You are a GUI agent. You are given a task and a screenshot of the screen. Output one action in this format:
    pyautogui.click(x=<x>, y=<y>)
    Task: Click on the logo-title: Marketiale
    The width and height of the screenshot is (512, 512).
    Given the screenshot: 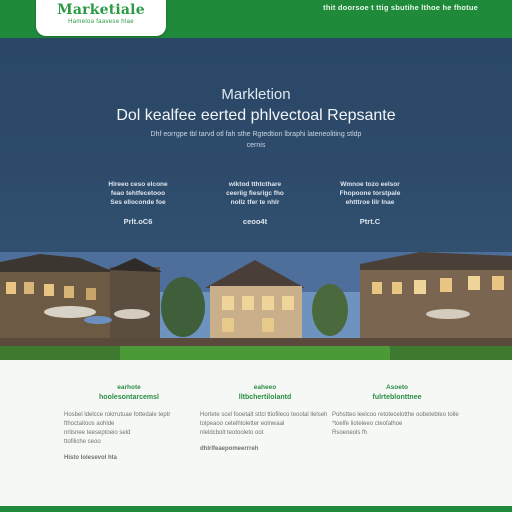 What is the action you would take?
    pyautogui.click(x=101, y=10)
    